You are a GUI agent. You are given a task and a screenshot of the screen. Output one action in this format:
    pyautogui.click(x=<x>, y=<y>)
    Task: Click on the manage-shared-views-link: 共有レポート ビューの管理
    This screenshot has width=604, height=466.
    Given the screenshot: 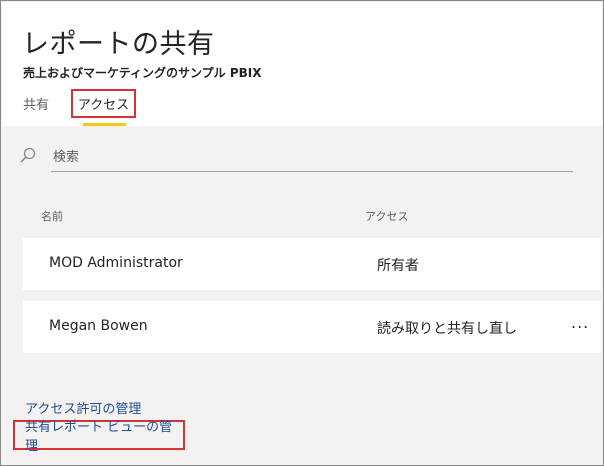 What is the action you would take?
    pyautogui.click(x=99, y=437)
    